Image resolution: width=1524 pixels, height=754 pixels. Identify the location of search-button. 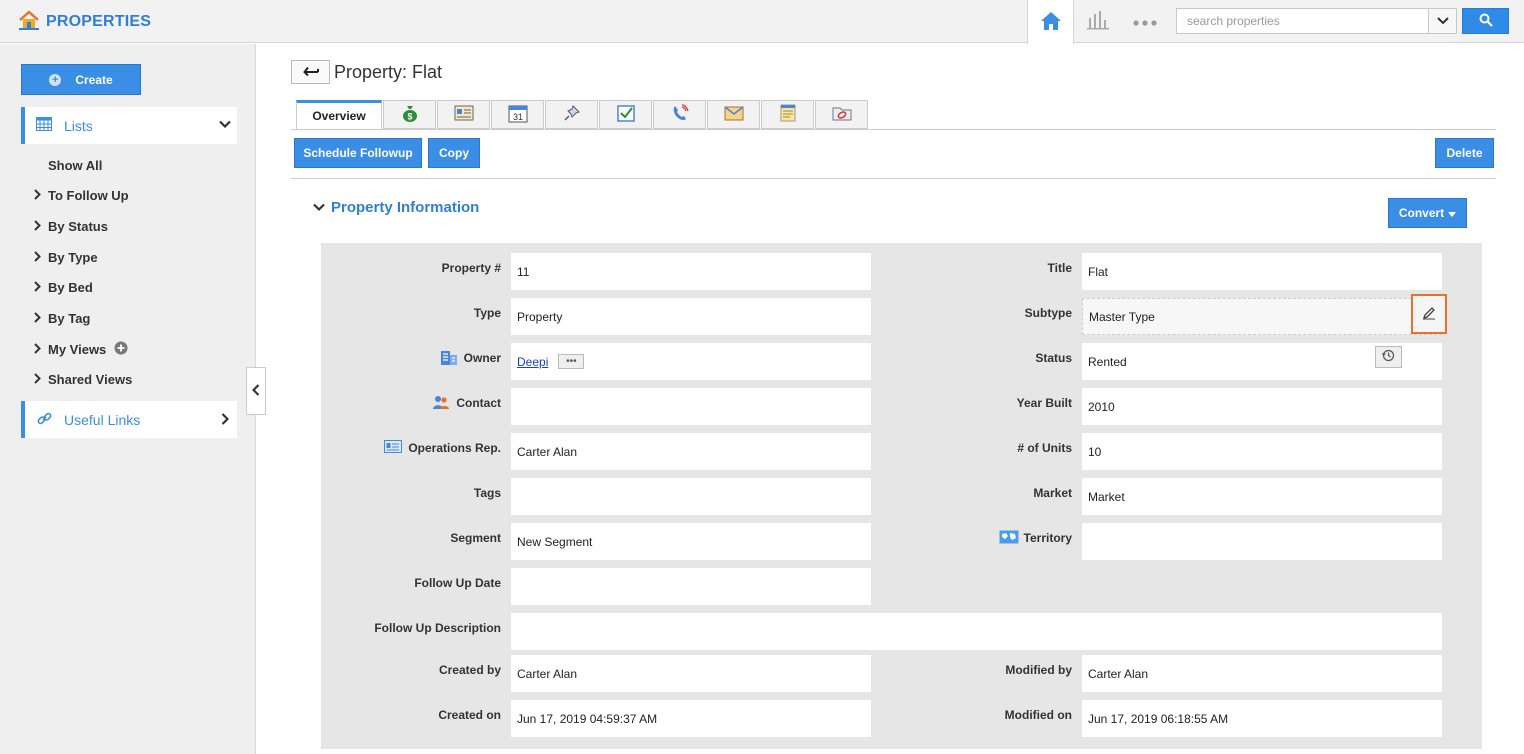
(1485, 21).